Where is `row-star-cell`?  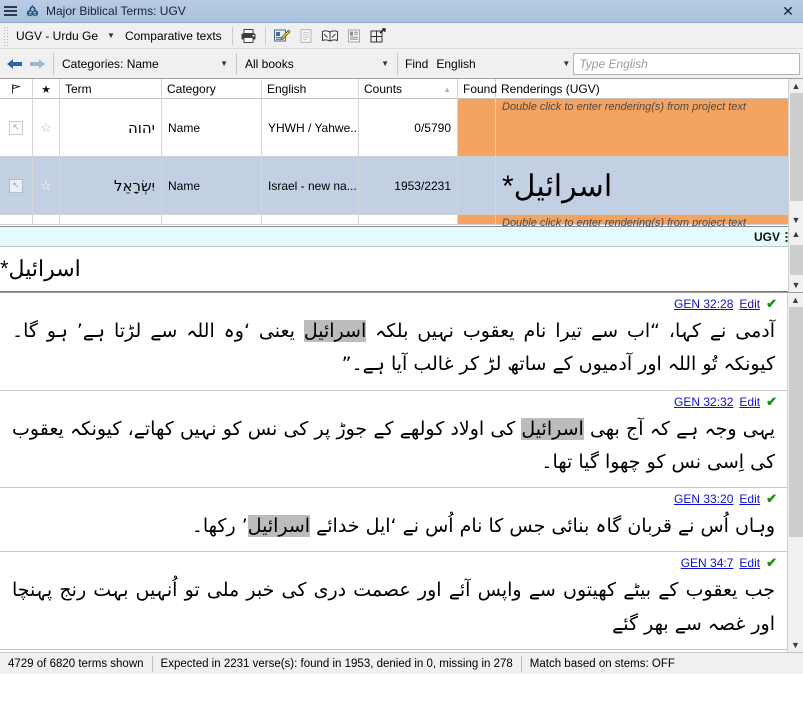
row-star-cell is located at coordinates (46, 220).